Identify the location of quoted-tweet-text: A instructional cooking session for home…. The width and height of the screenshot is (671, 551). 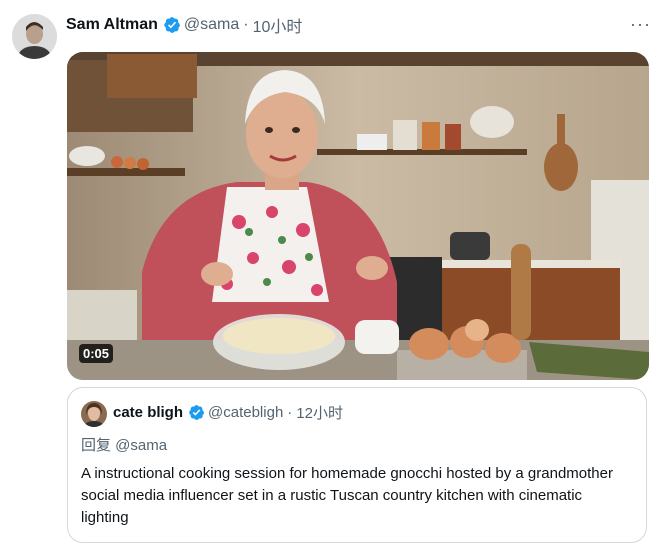
(347, 495).